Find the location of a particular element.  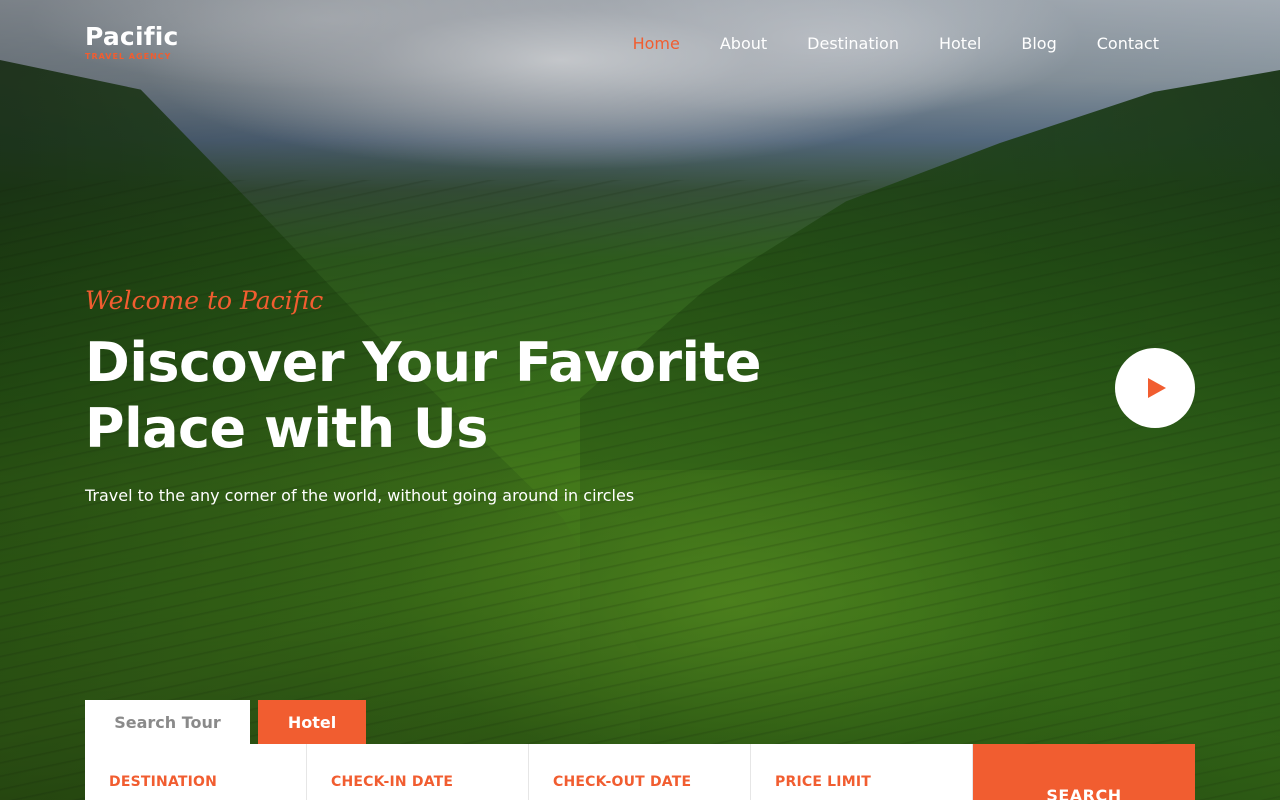

brand-name: Pacific is located at coordinates (132, 36).